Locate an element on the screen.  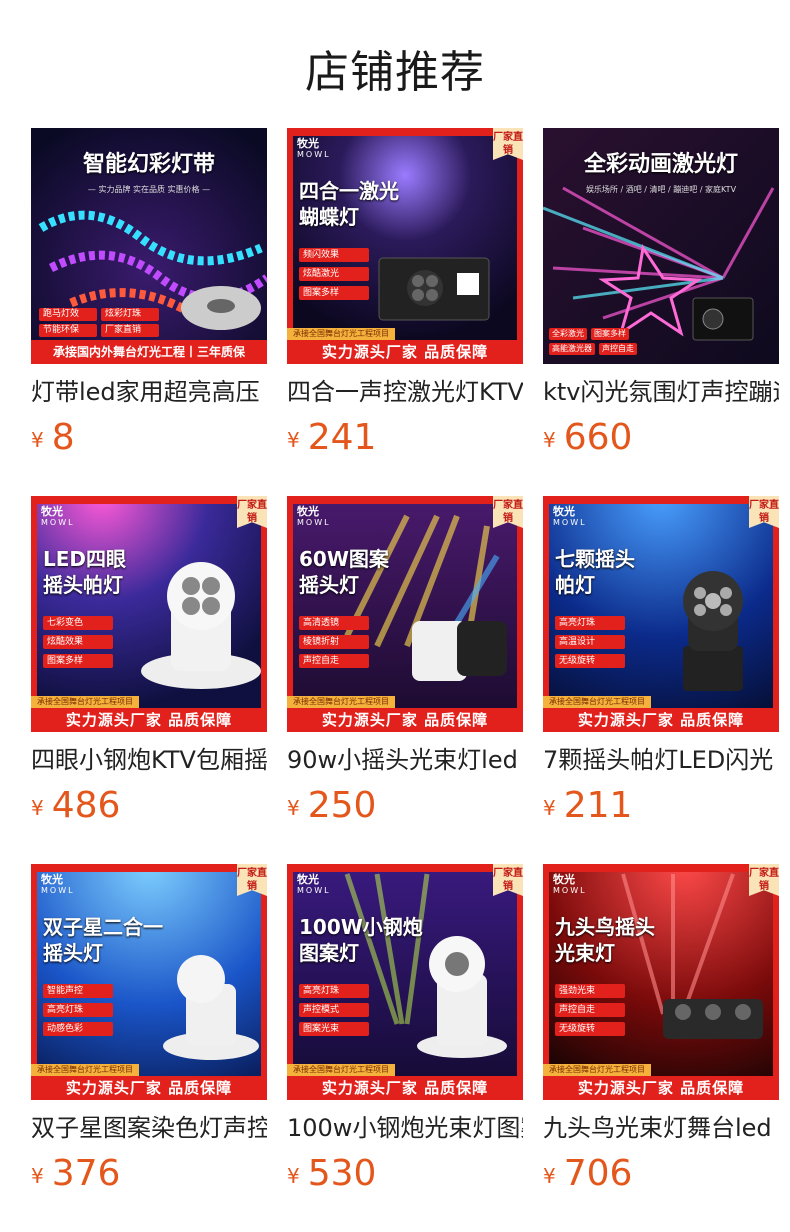
image-title-line: 图案灯 is located at coordinates (329, 953).